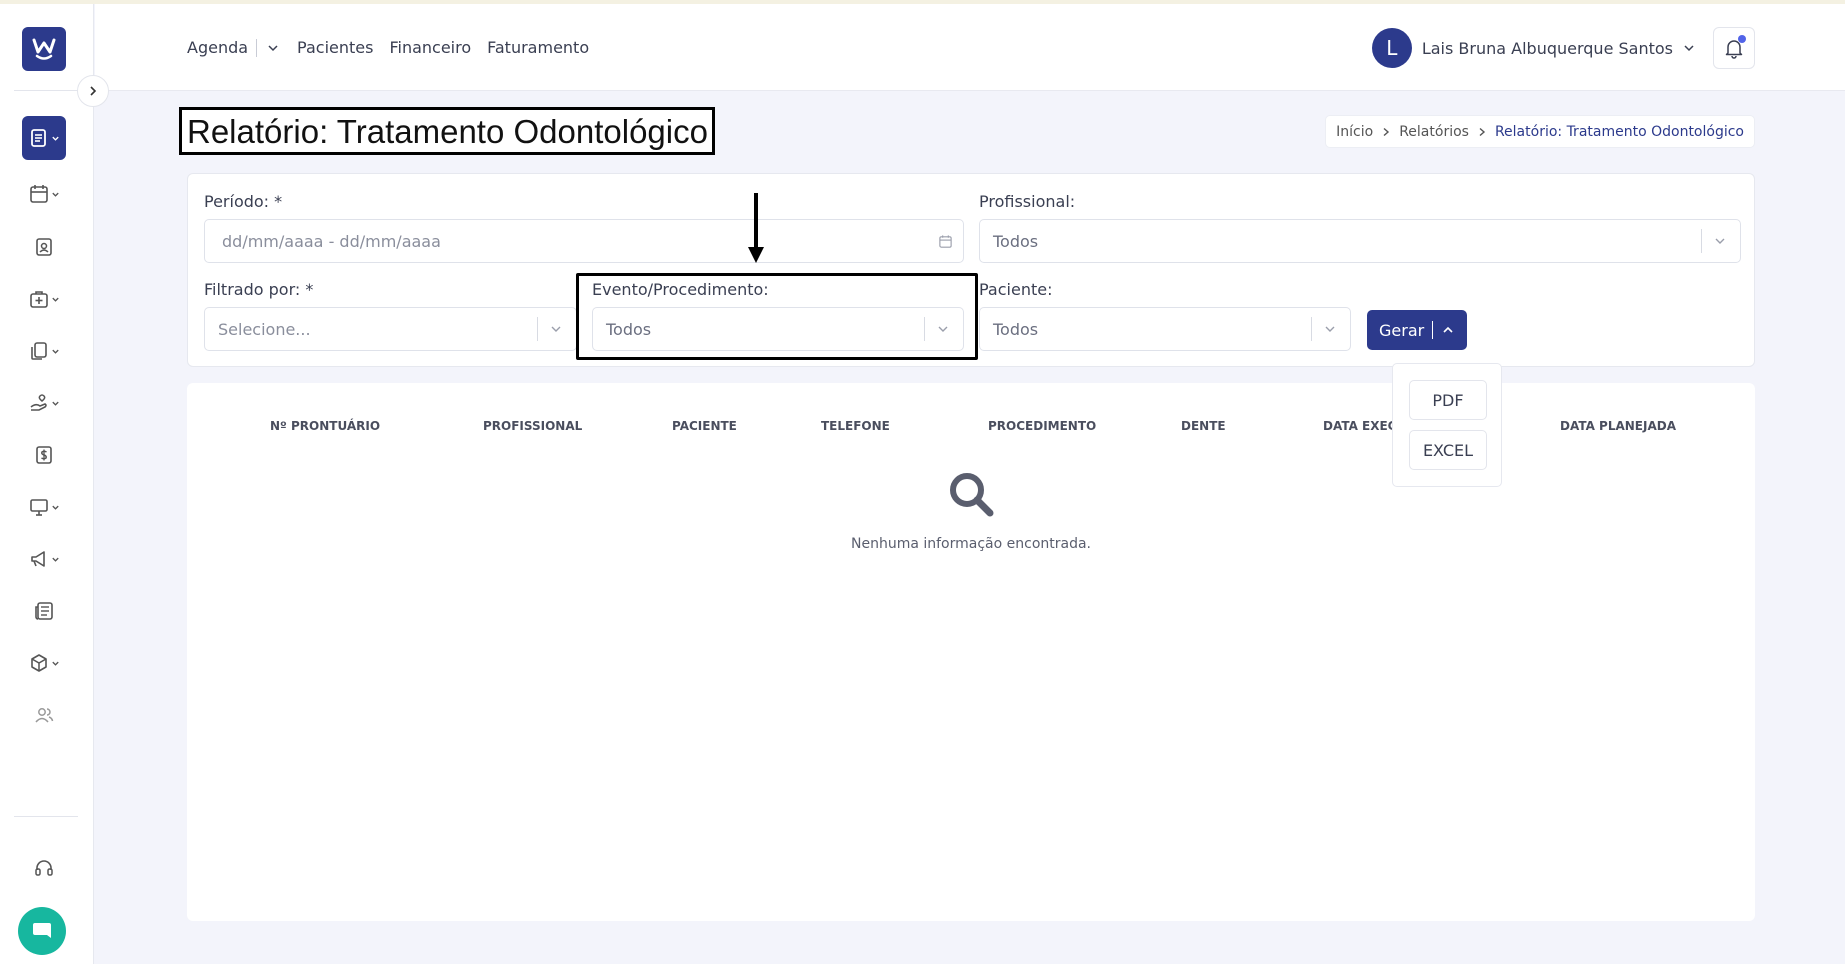 This screenshot has width=1845, height=964. What do you see at coordinates (1165, 329) in the screenshot?
I see `paciente-select: Todos` at bounding box center [1165, 329].